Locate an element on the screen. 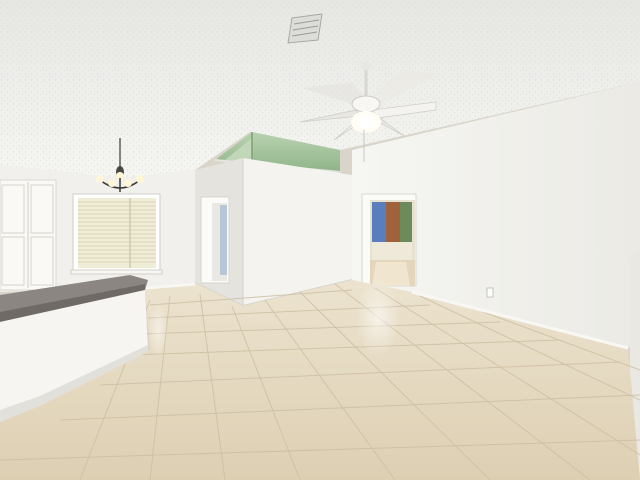 This screenshot has height=480, width=640. window-with-blinds is located at coordinates (116, 234).